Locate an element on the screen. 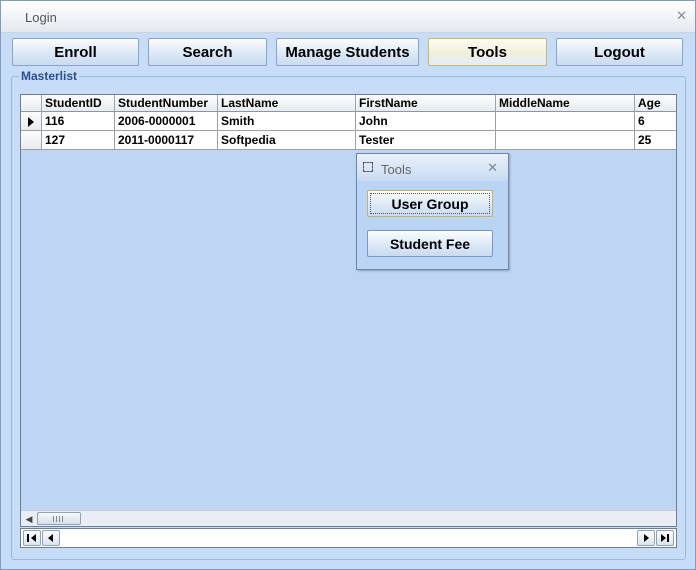 This screenshot has width=696, height=570. cell-firstname: John is located at coordinates (426, 121).